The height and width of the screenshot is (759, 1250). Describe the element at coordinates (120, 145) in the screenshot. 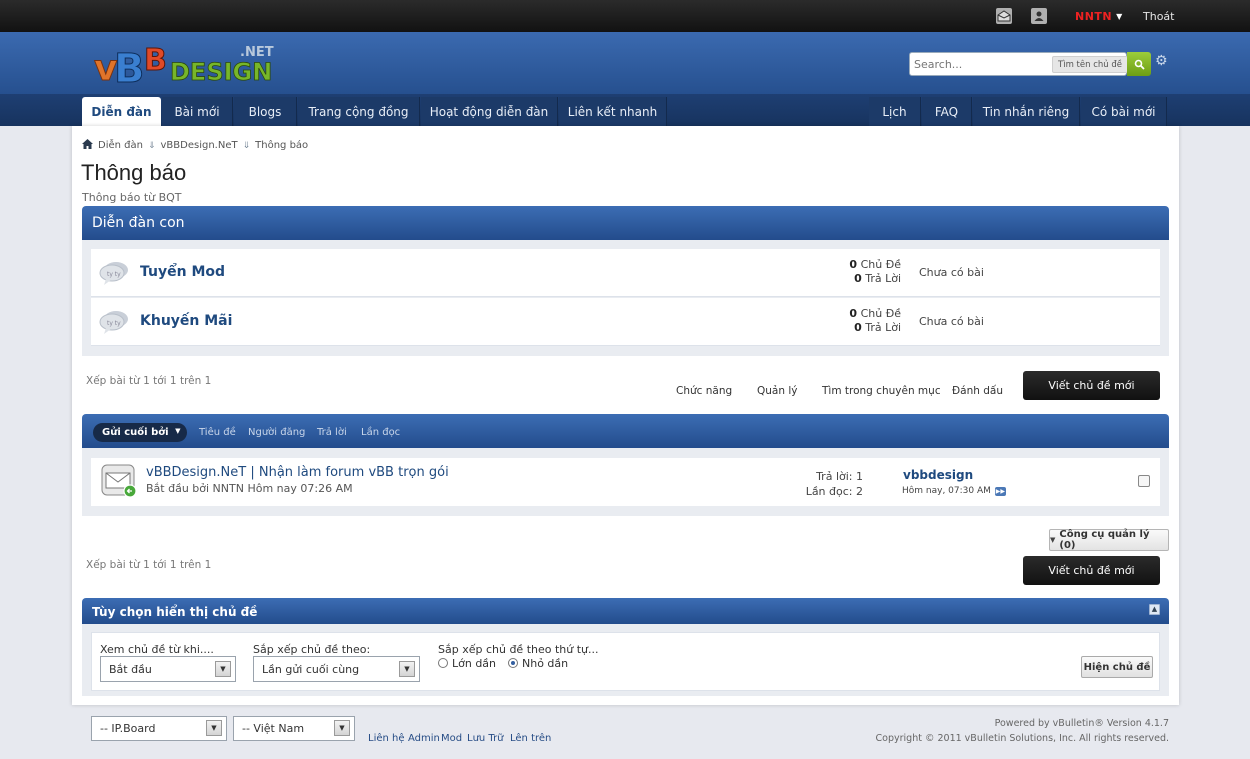

I see `breadcrumb-forum: Diễn đàn` at that location.